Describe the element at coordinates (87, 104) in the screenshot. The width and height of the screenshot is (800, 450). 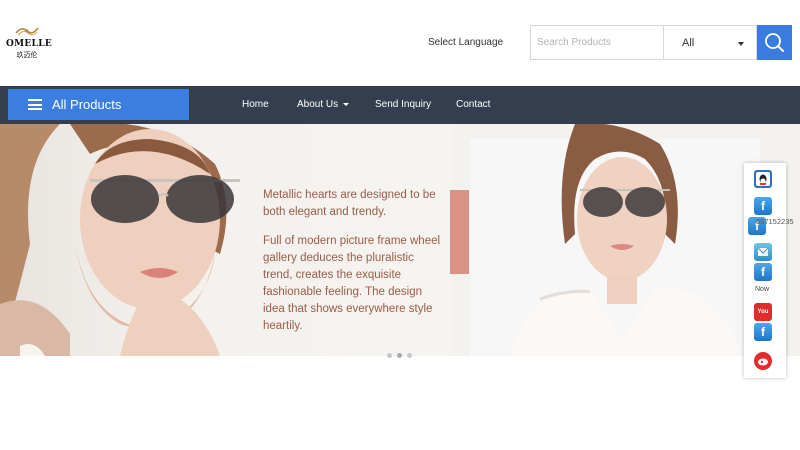
I see `all-products-label: All Products` at that location.